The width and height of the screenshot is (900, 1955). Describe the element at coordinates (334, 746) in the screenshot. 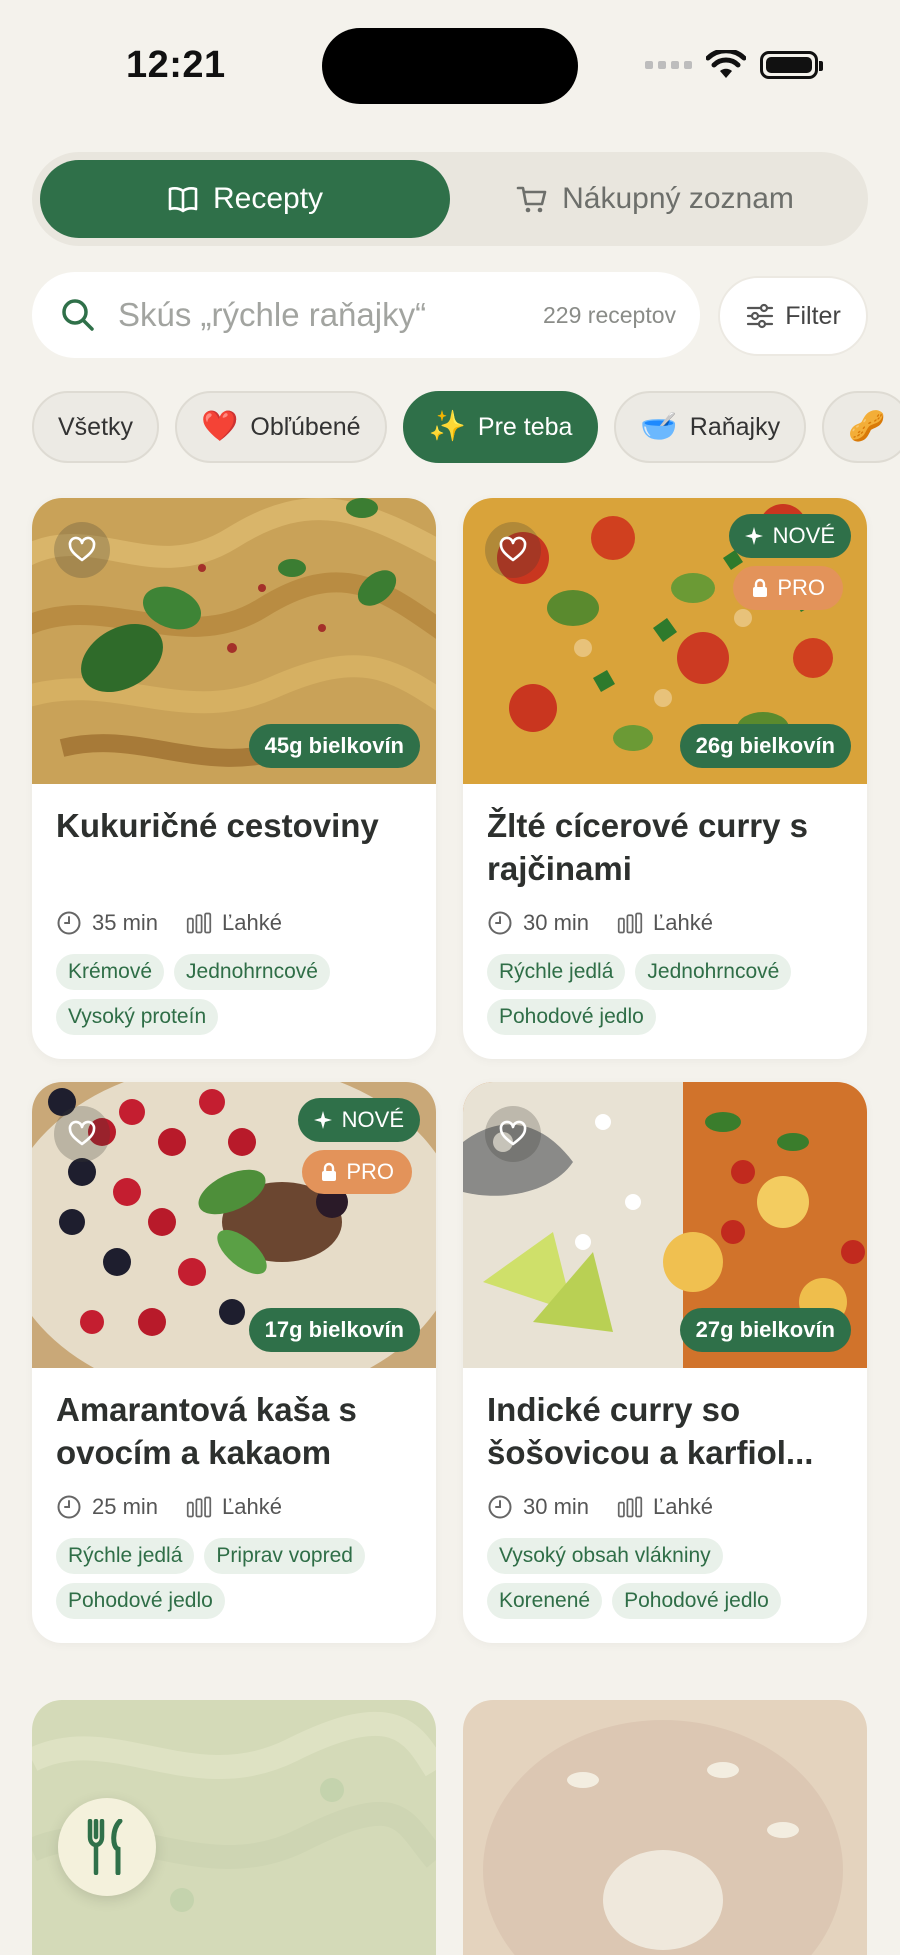

I see `protein-badge: 45g bielkovín` at that location.